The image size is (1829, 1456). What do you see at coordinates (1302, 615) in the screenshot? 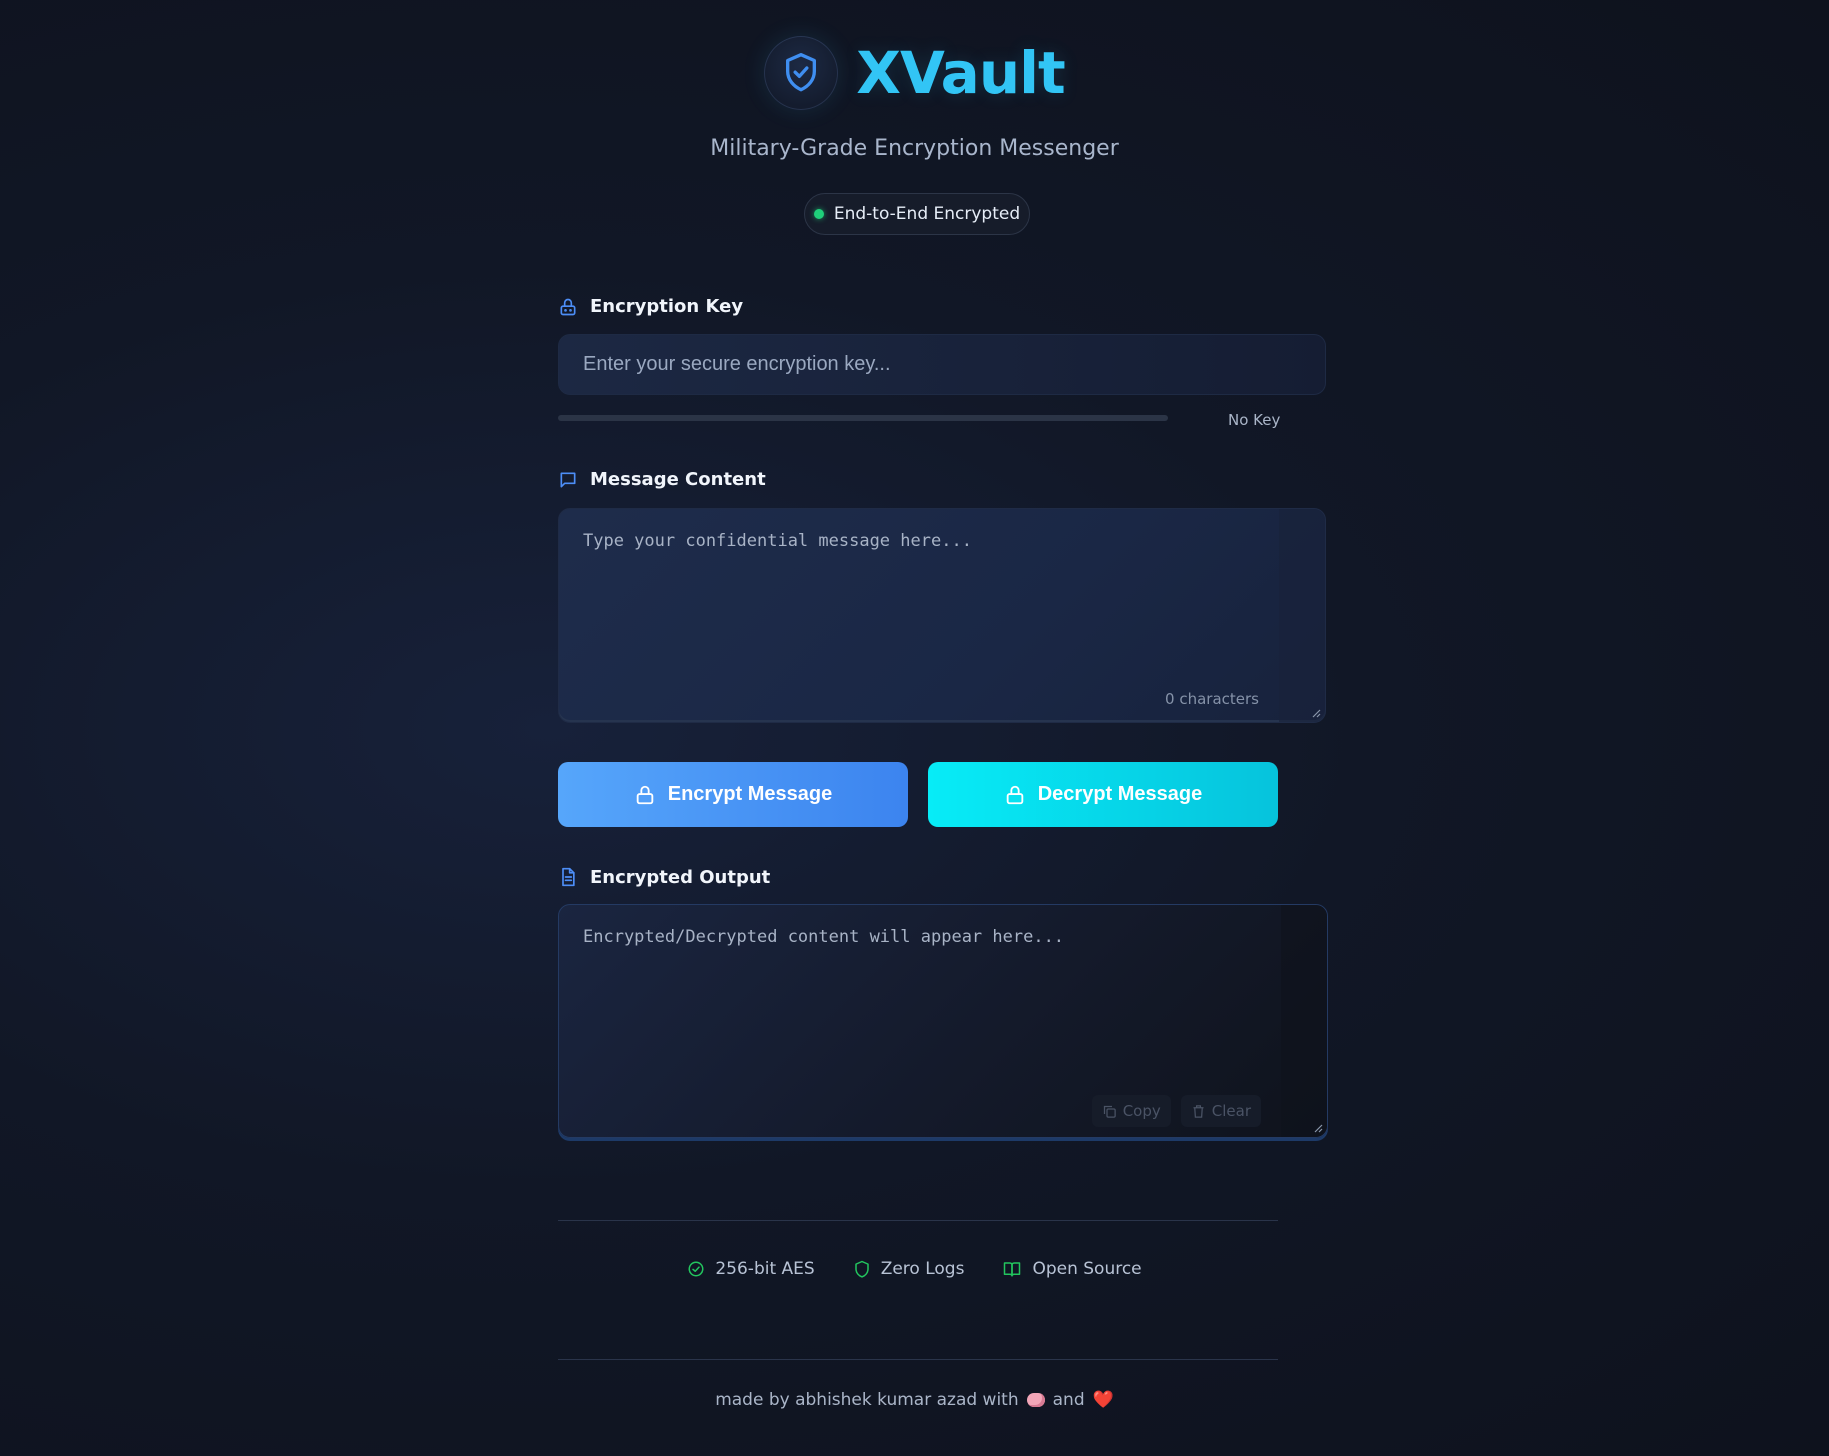
I see `message-scrollbar` at bounding box center [1302, 615].